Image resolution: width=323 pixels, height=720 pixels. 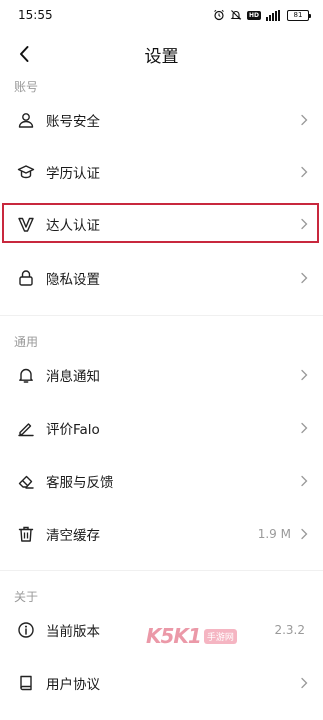 I want to click on nav-bar: 设置, so click(x=161, y=54).